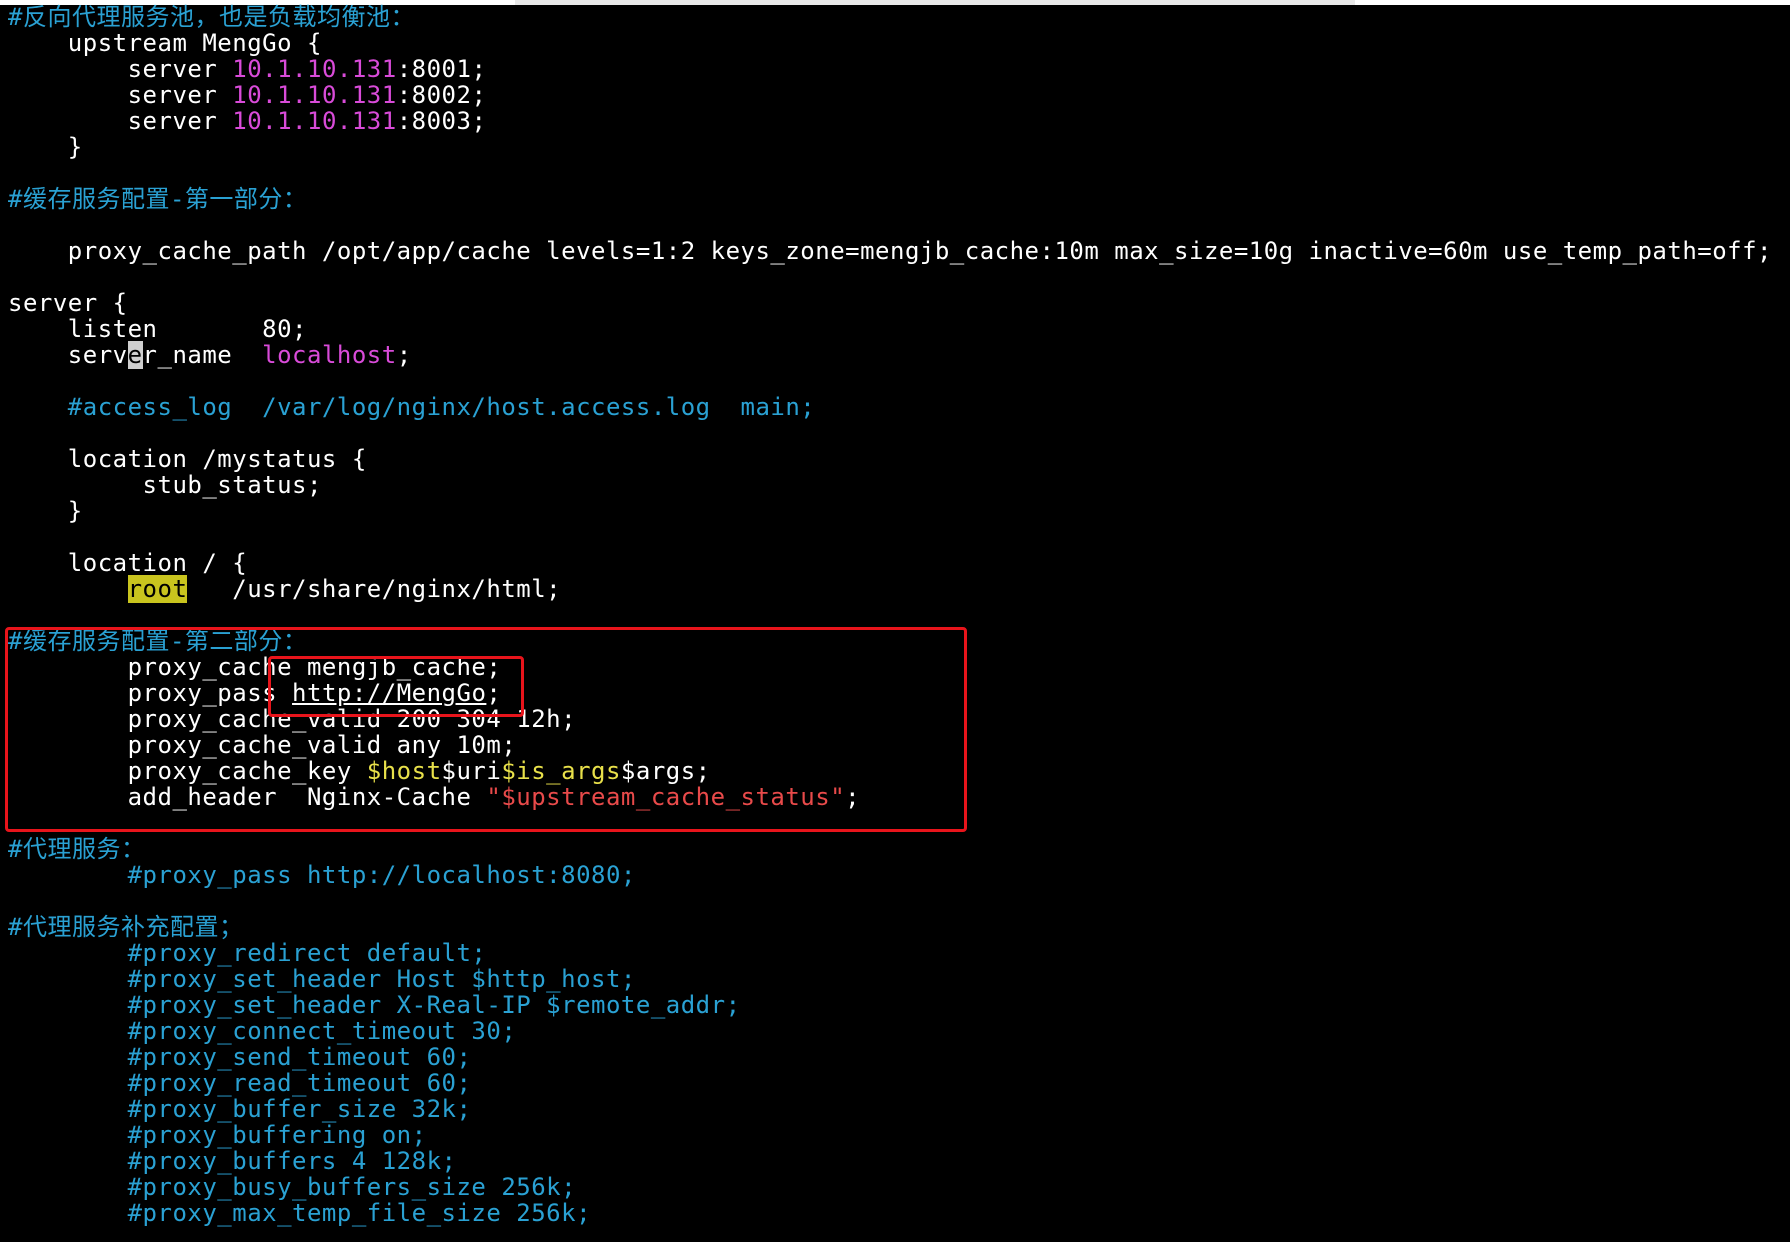 The width and height of the screenshot is (1790, 1242). I want to click on code-line: listen 80;, so click(157, 329).